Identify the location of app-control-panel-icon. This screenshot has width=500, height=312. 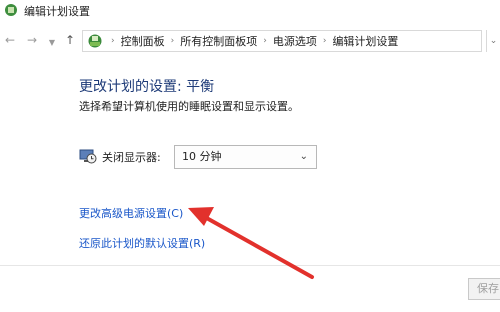
(11, 10).